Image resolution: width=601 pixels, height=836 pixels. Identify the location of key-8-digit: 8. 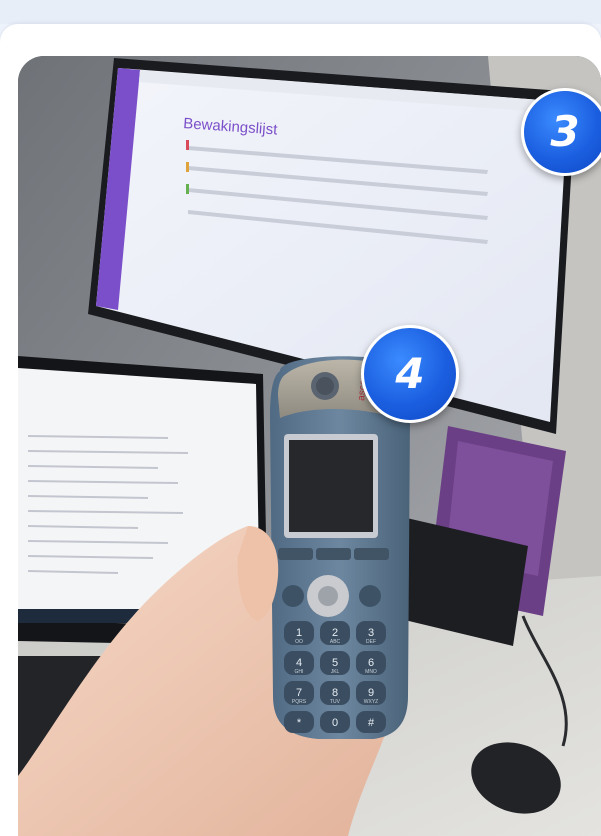
(335, 693).